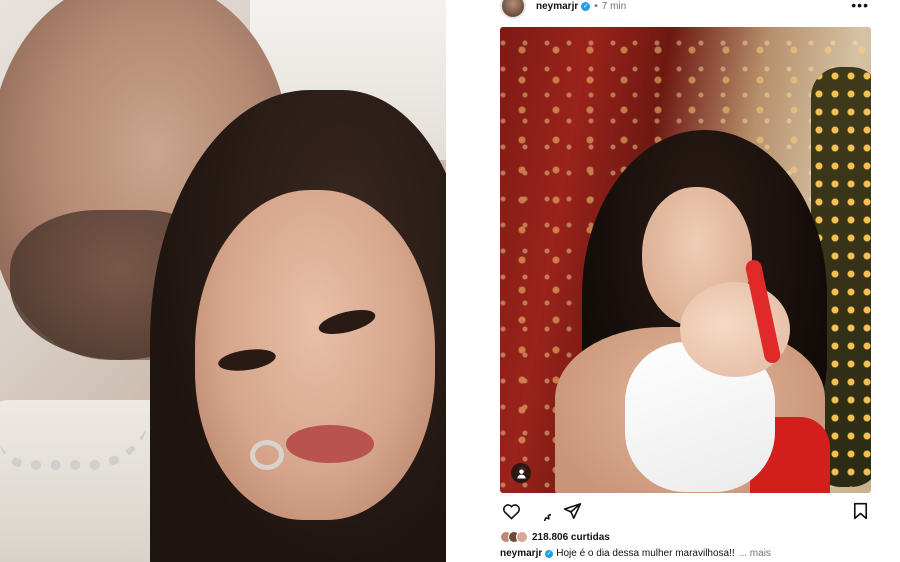  Describe the element at coordinates (522, 537) in the screenshot. I see `liker-avatar` at that location.